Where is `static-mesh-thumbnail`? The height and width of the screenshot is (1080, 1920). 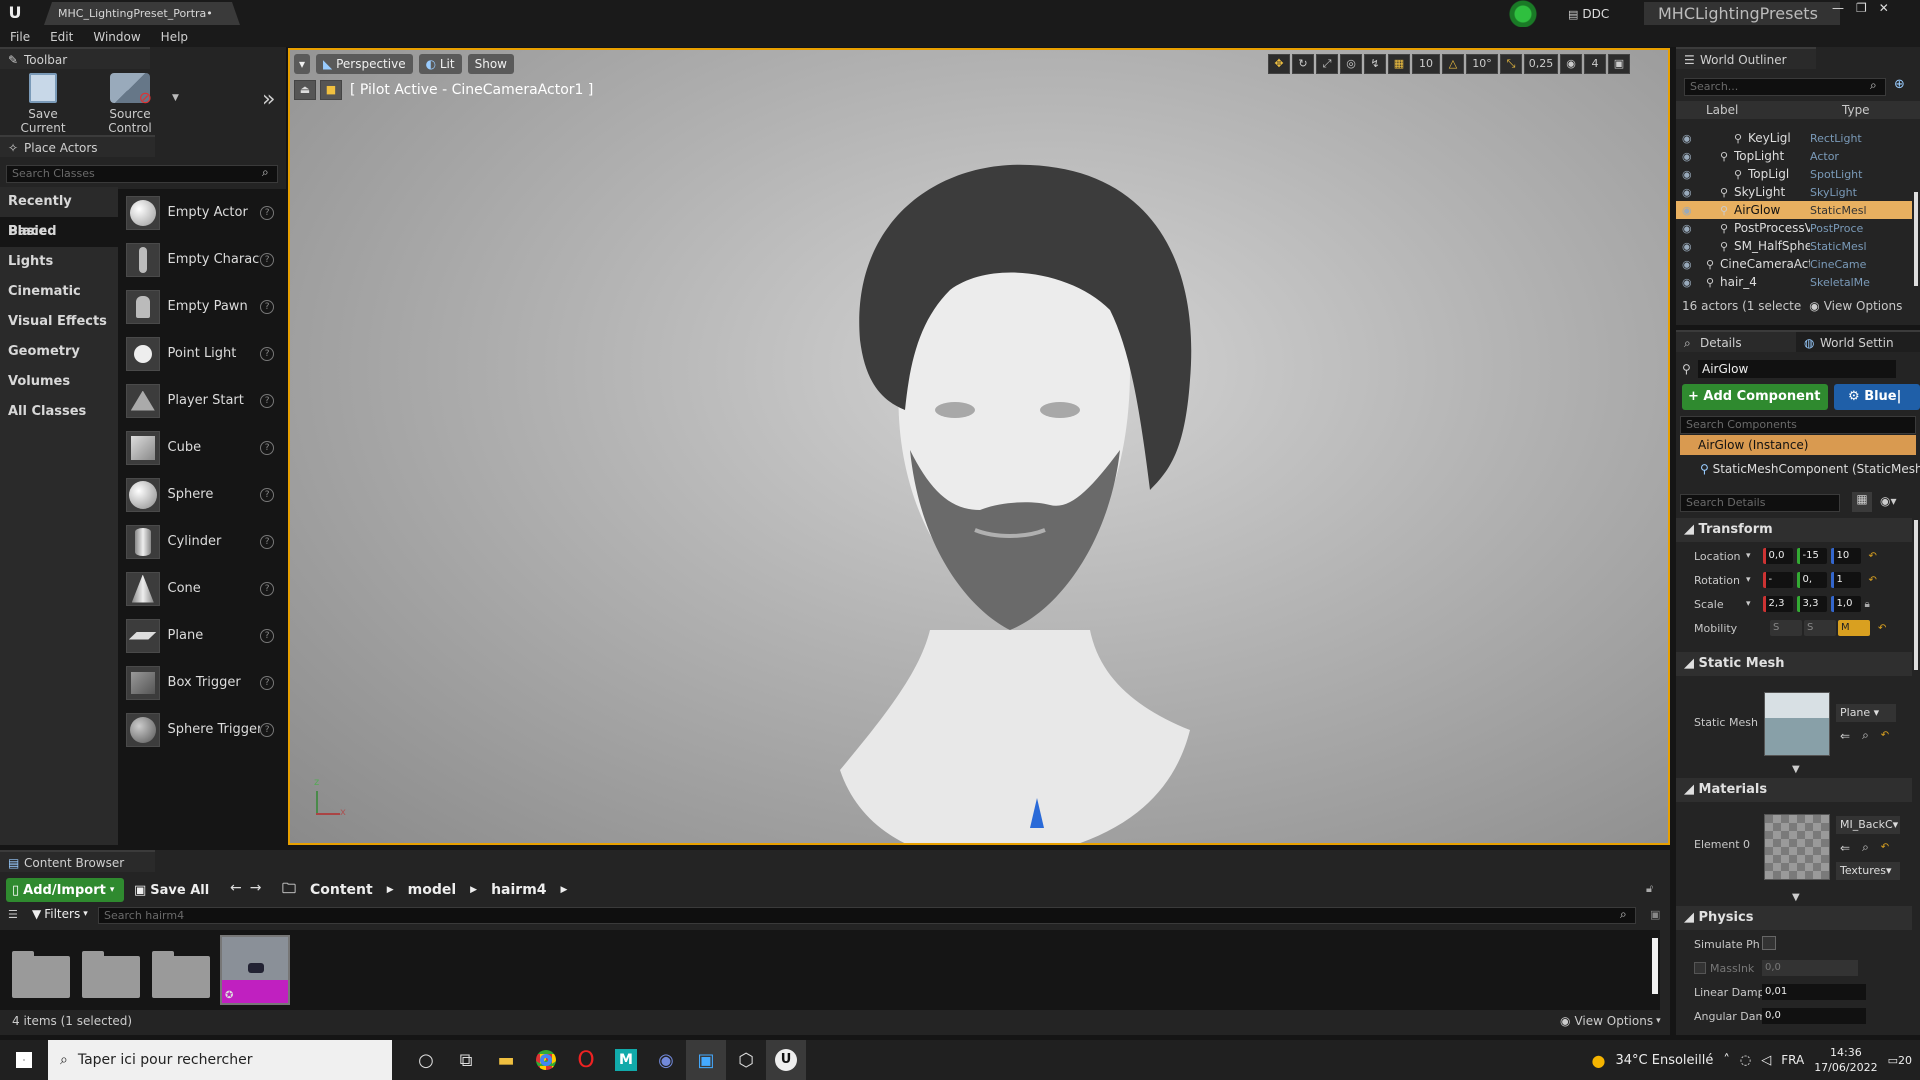
static-mesh-thumbnail is located at coordinates (1797, 724).